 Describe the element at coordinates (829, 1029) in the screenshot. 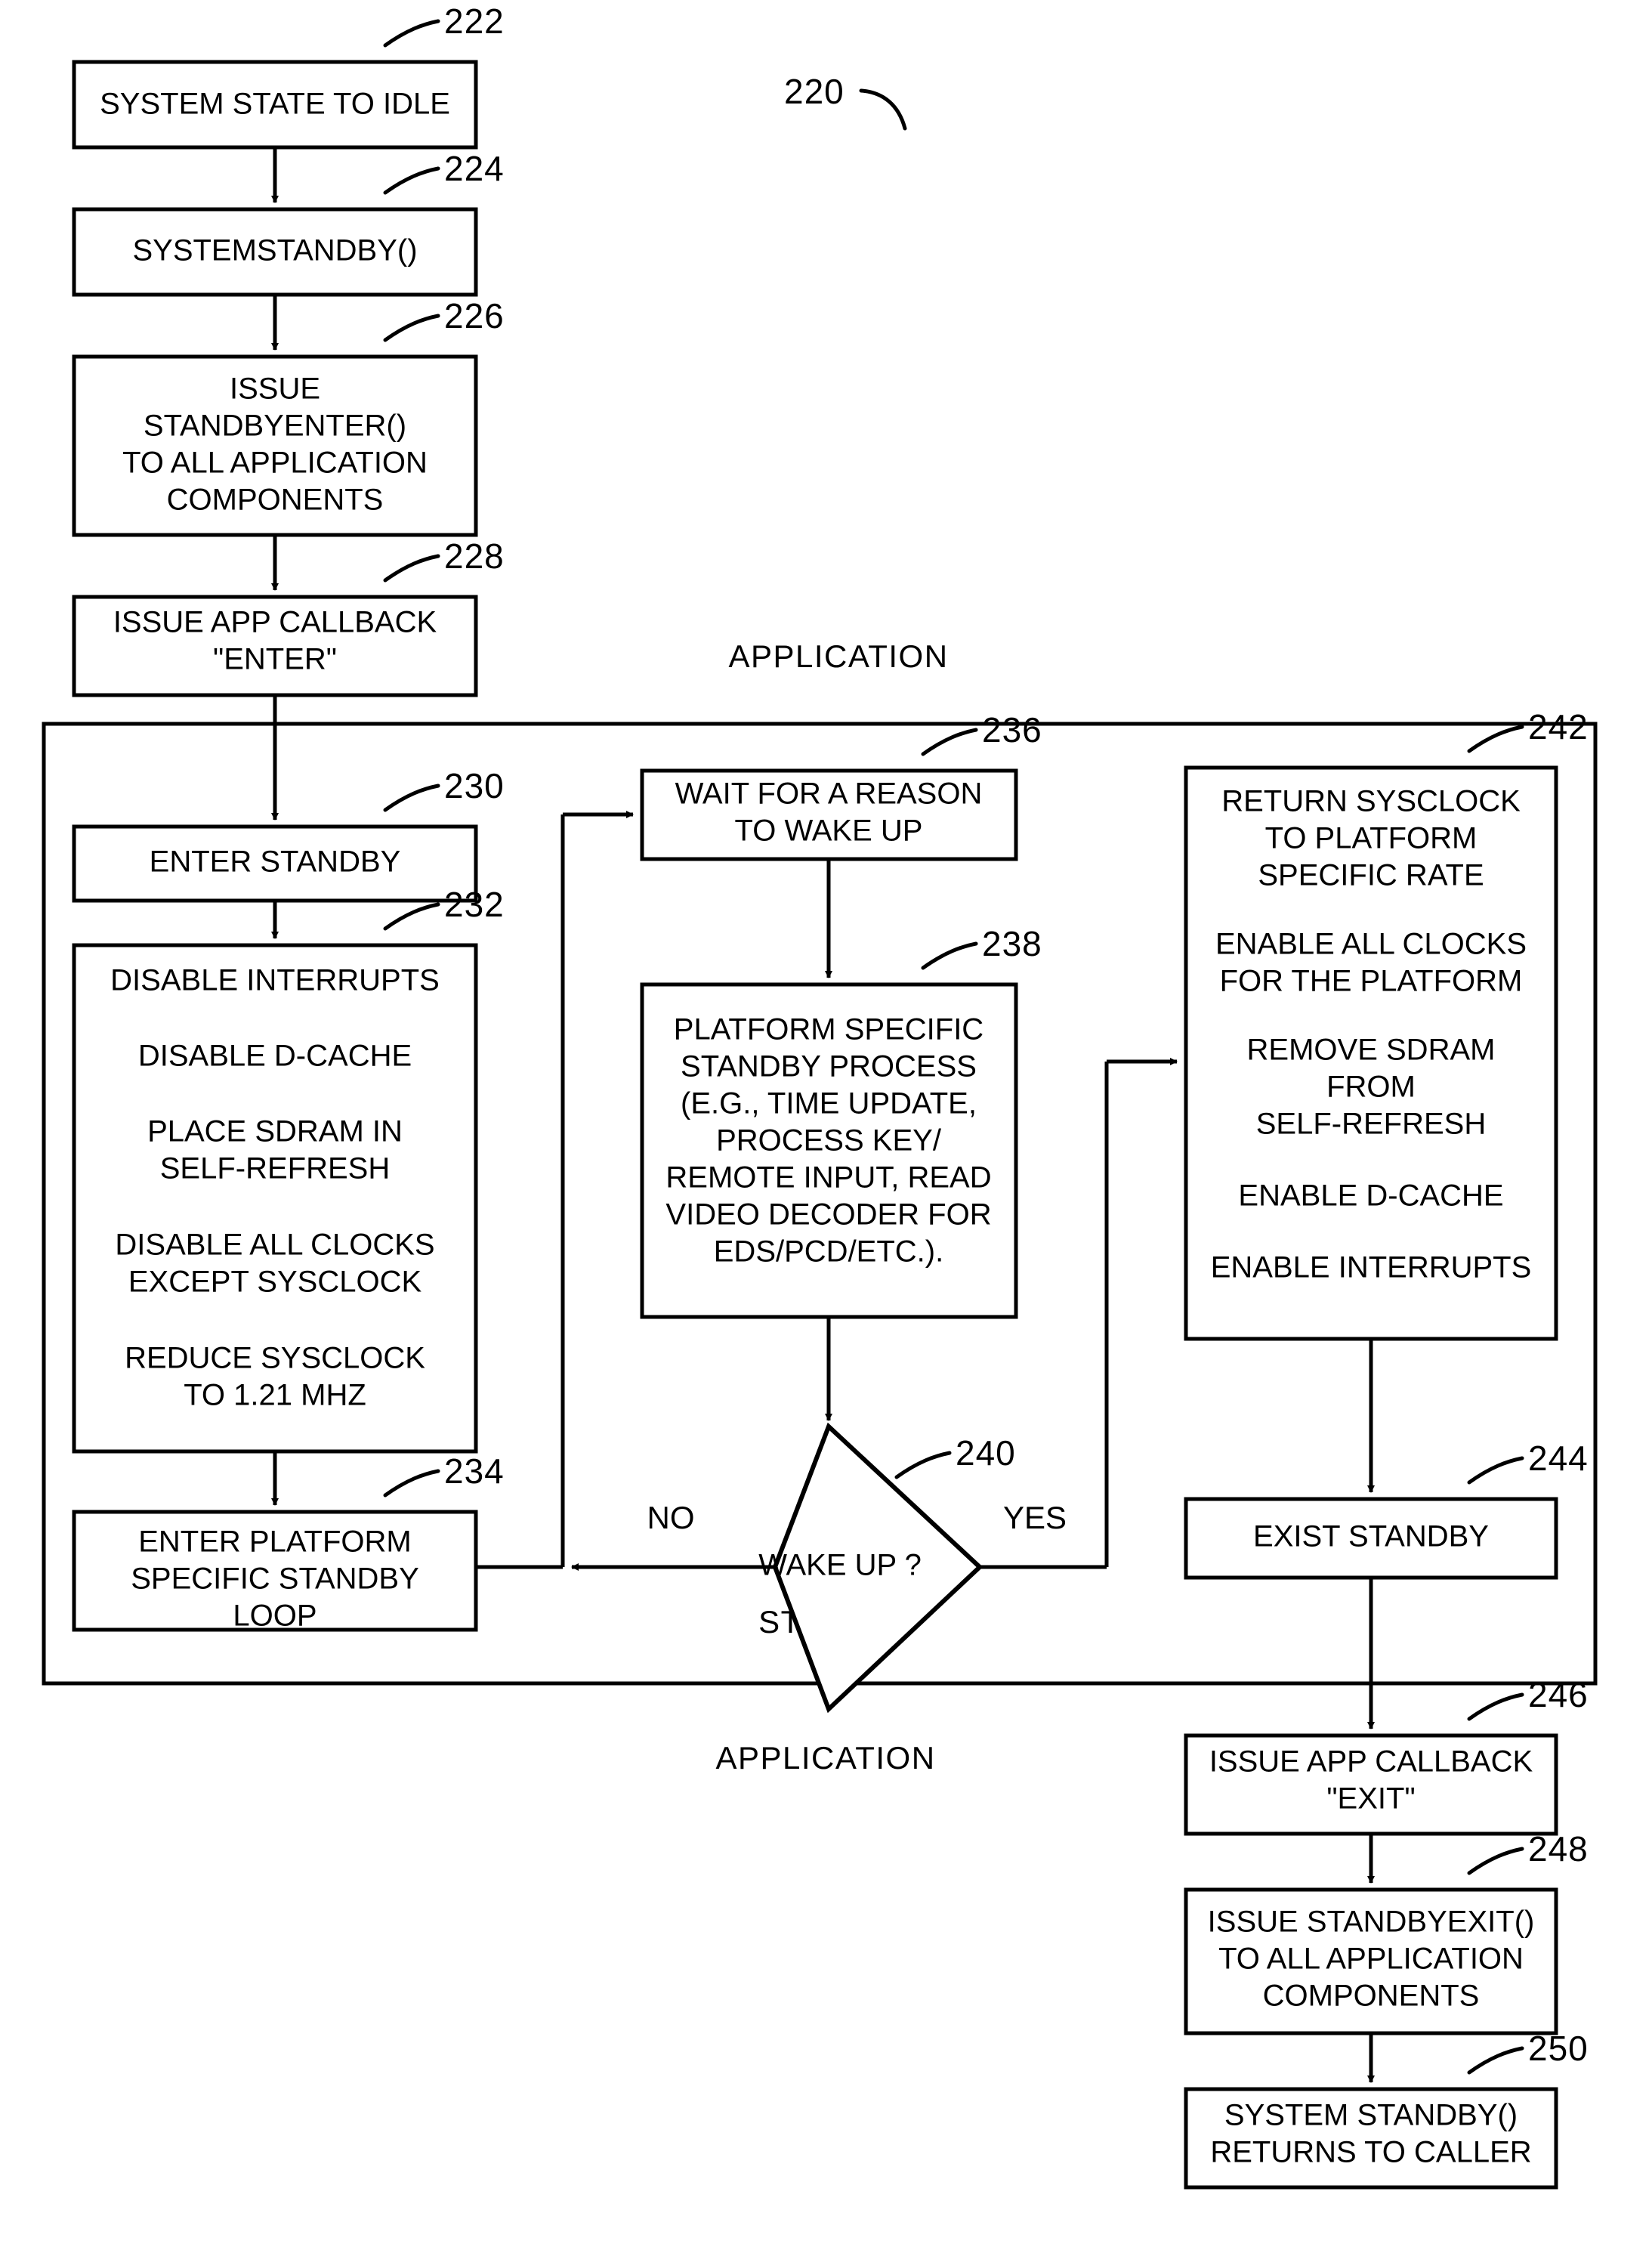

I see `node-238-line-0: PLATFORM SPECIFIC` at that location.